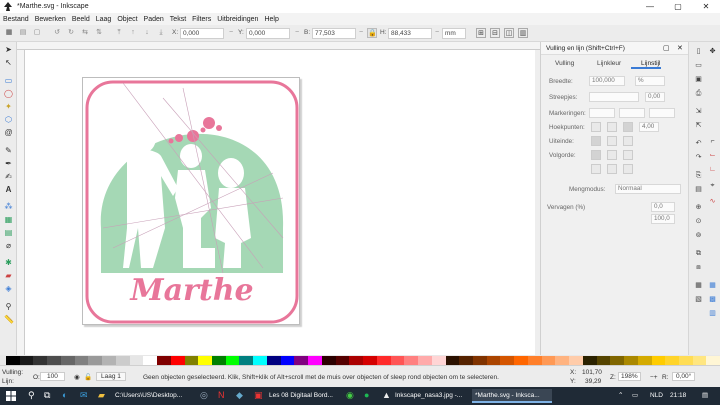 This screenshot has width=720, height=405. I want to click on language-indicator: NLD, so click(656, 396).